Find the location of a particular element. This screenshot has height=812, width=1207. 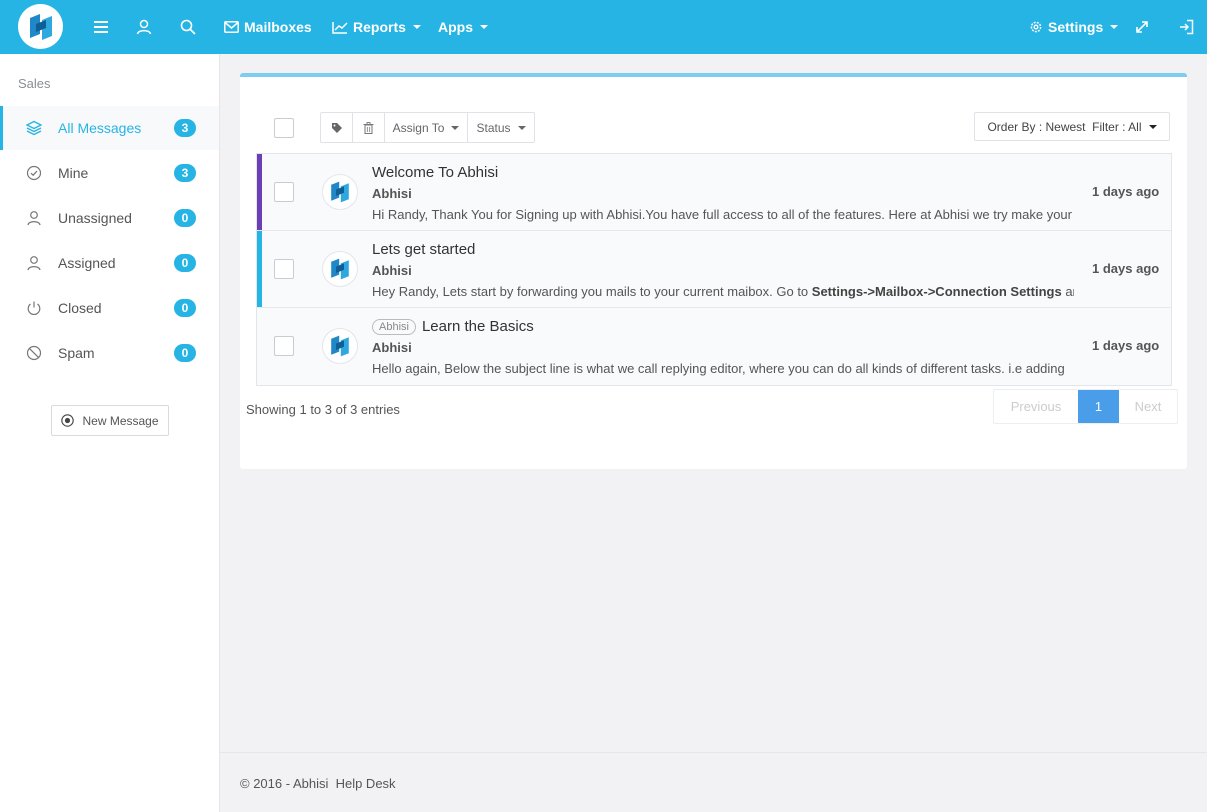

abhisi-logo is located at coordinates (40, 26).